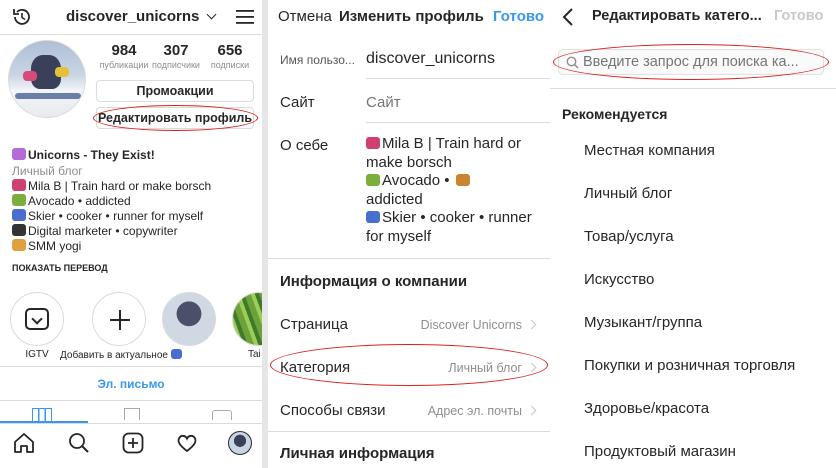 Image resolution: width=836 pixels, height=468 pixels. Describe the element at coordinates (120, 186) in the screenshot. I see `bio-text: Mila B | Train hard or make borsch` at that location.